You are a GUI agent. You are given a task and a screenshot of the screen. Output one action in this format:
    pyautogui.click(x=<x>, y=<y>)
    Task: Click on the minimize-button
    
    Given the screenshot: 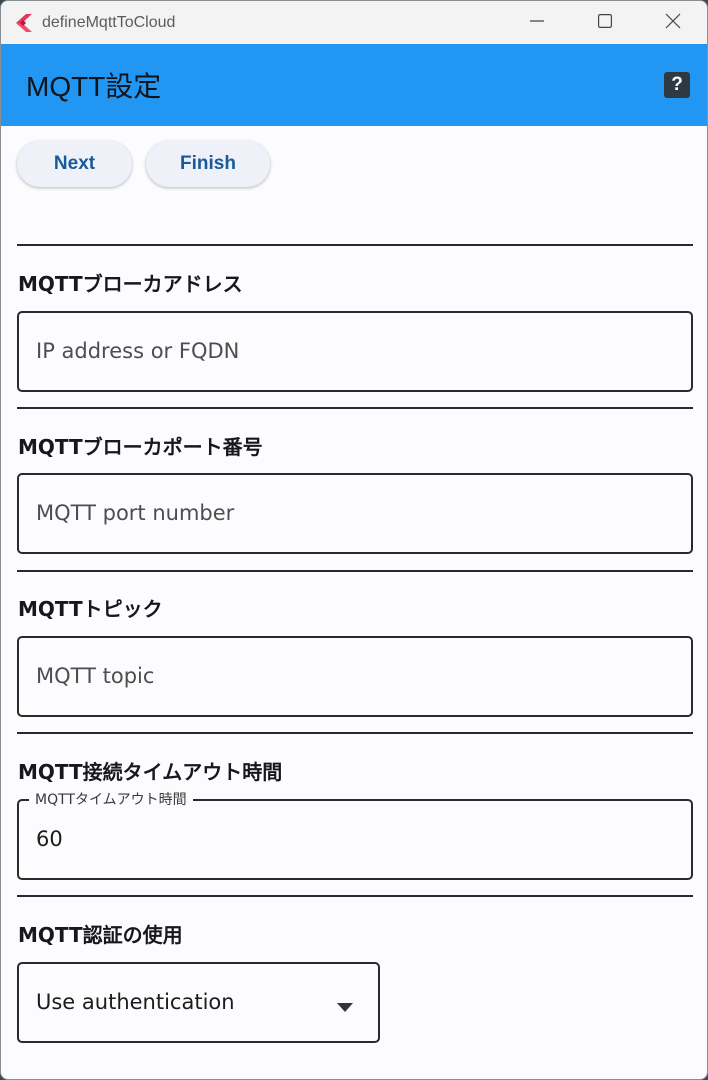 What is the action you would take?
    pyautogui.click(x=537, y=22)
    